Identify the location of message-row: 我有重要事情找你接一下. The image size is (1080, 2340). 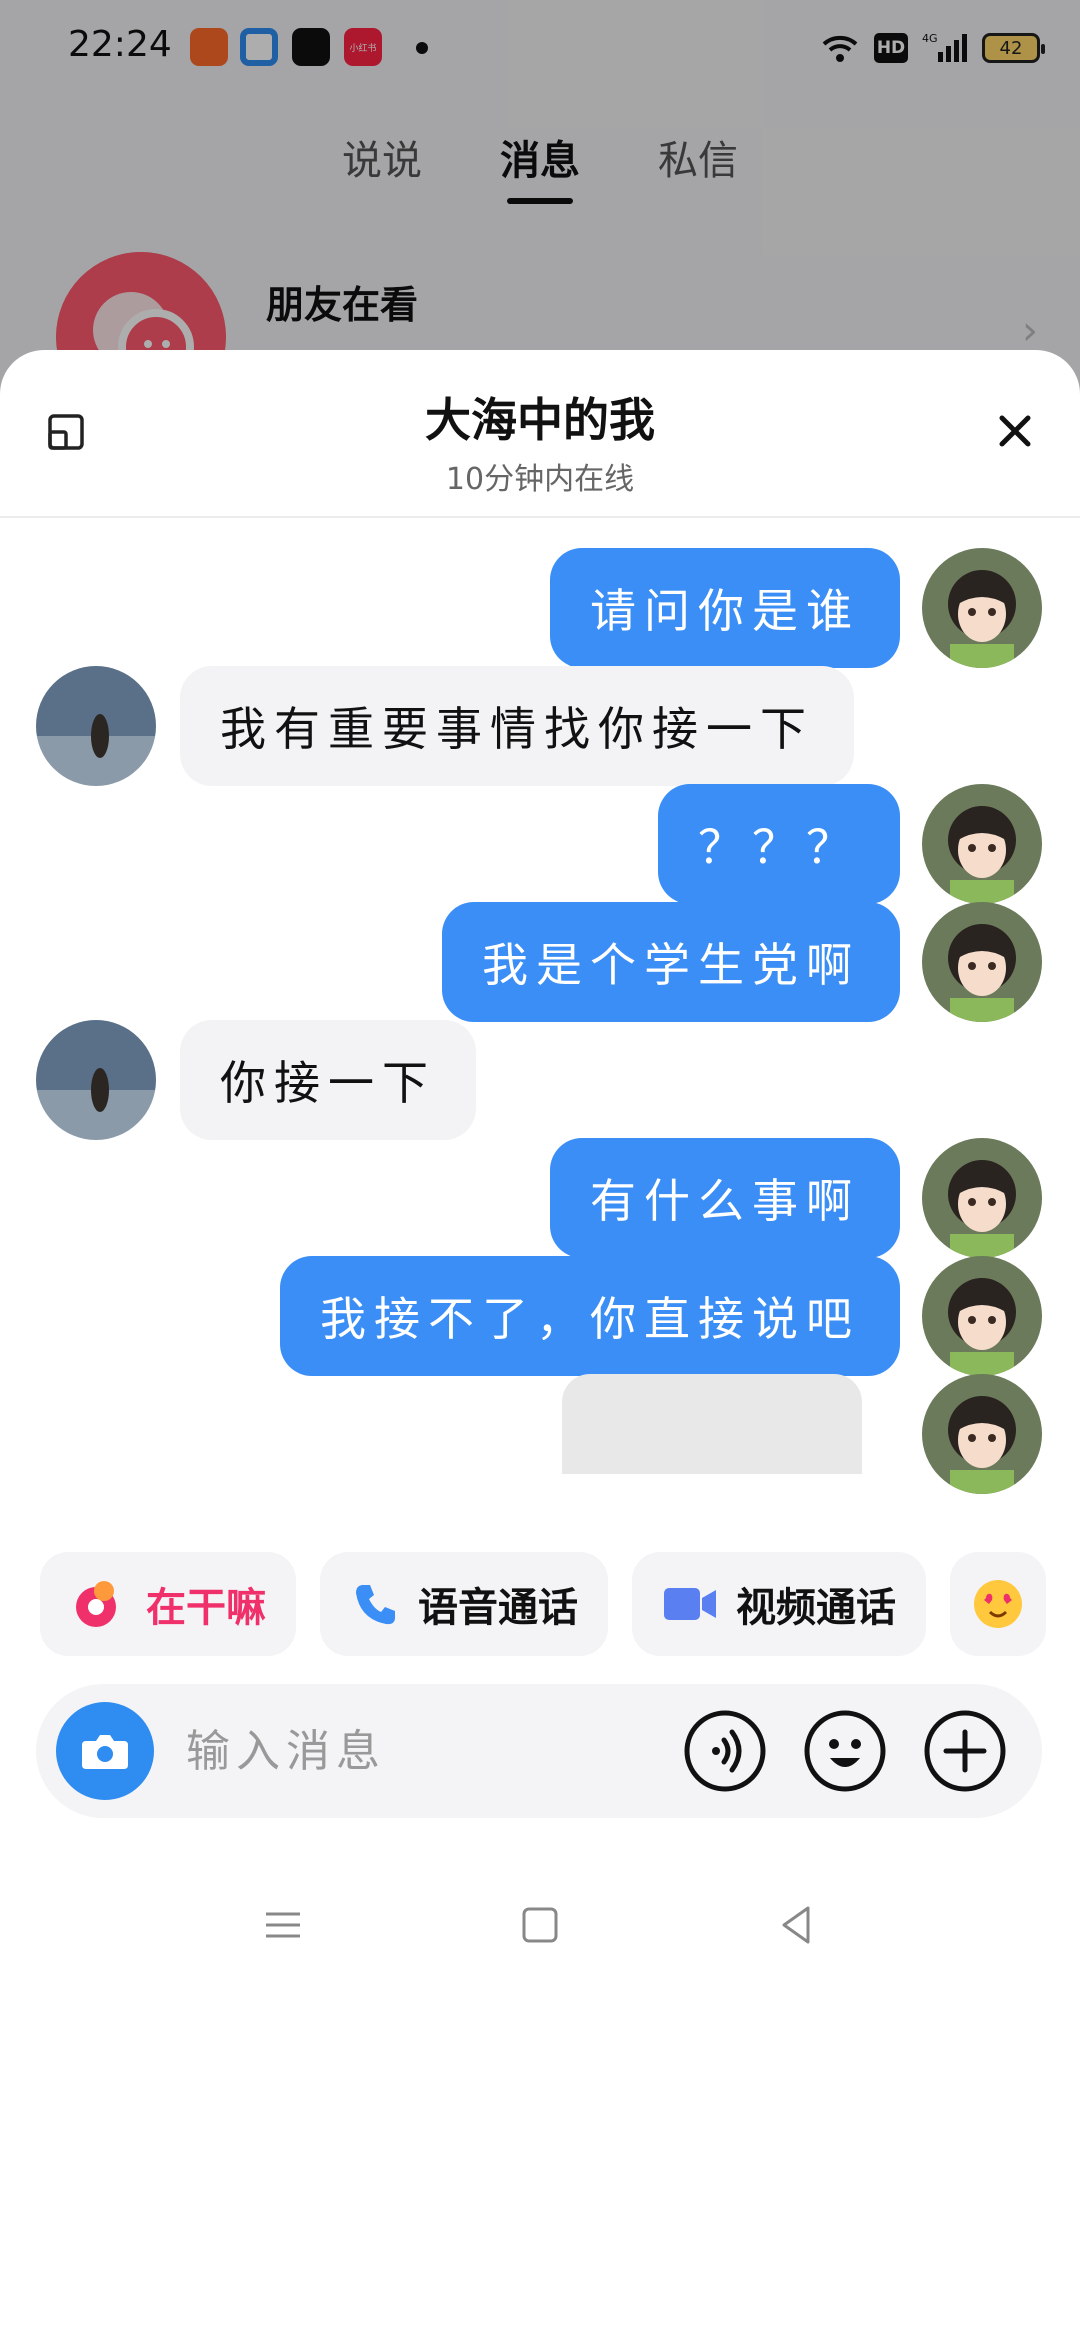
(540, 726).